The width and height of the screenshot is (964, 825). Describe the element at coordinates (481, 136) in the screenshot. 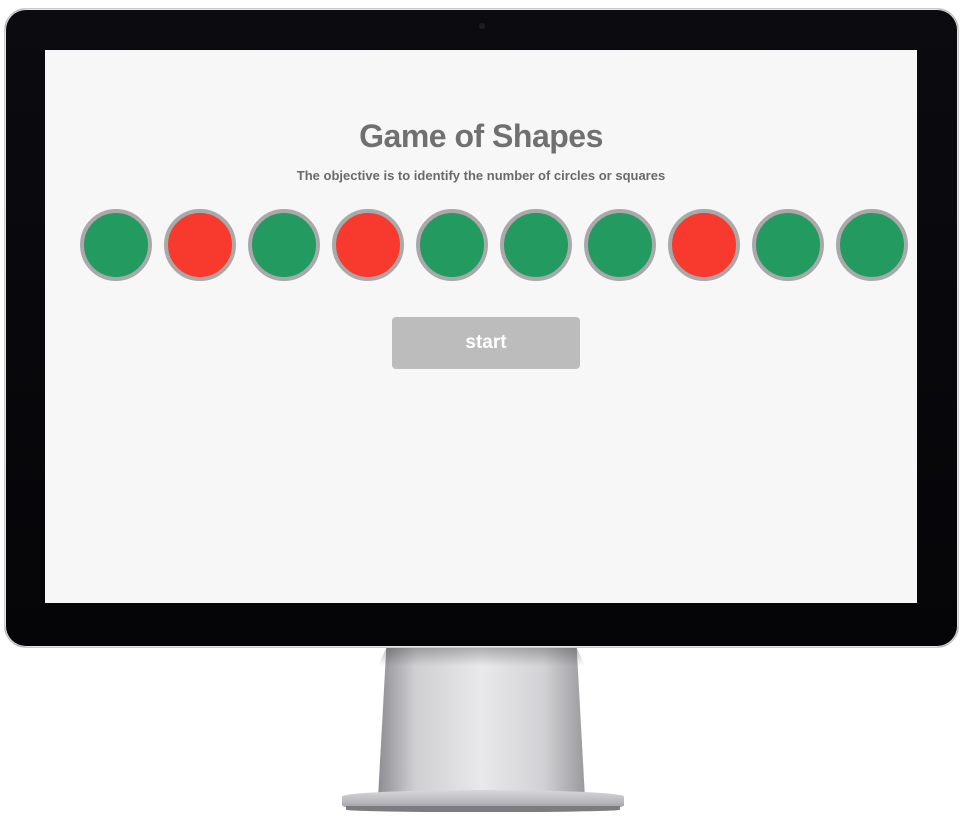

I see `page-title: Game of Shapes` at that location.